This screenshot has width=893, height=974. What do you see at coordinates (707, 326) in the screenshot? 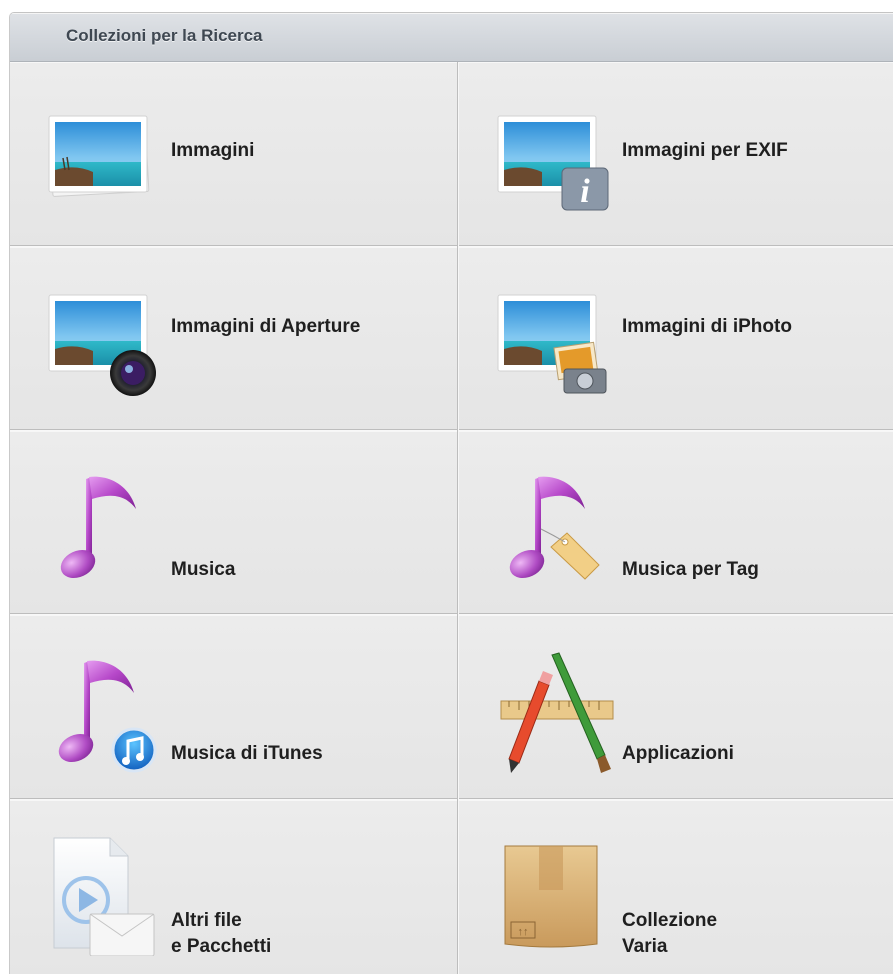
I see `collection-label: Immagini di iPhoto` at bounding box center [707, 326].